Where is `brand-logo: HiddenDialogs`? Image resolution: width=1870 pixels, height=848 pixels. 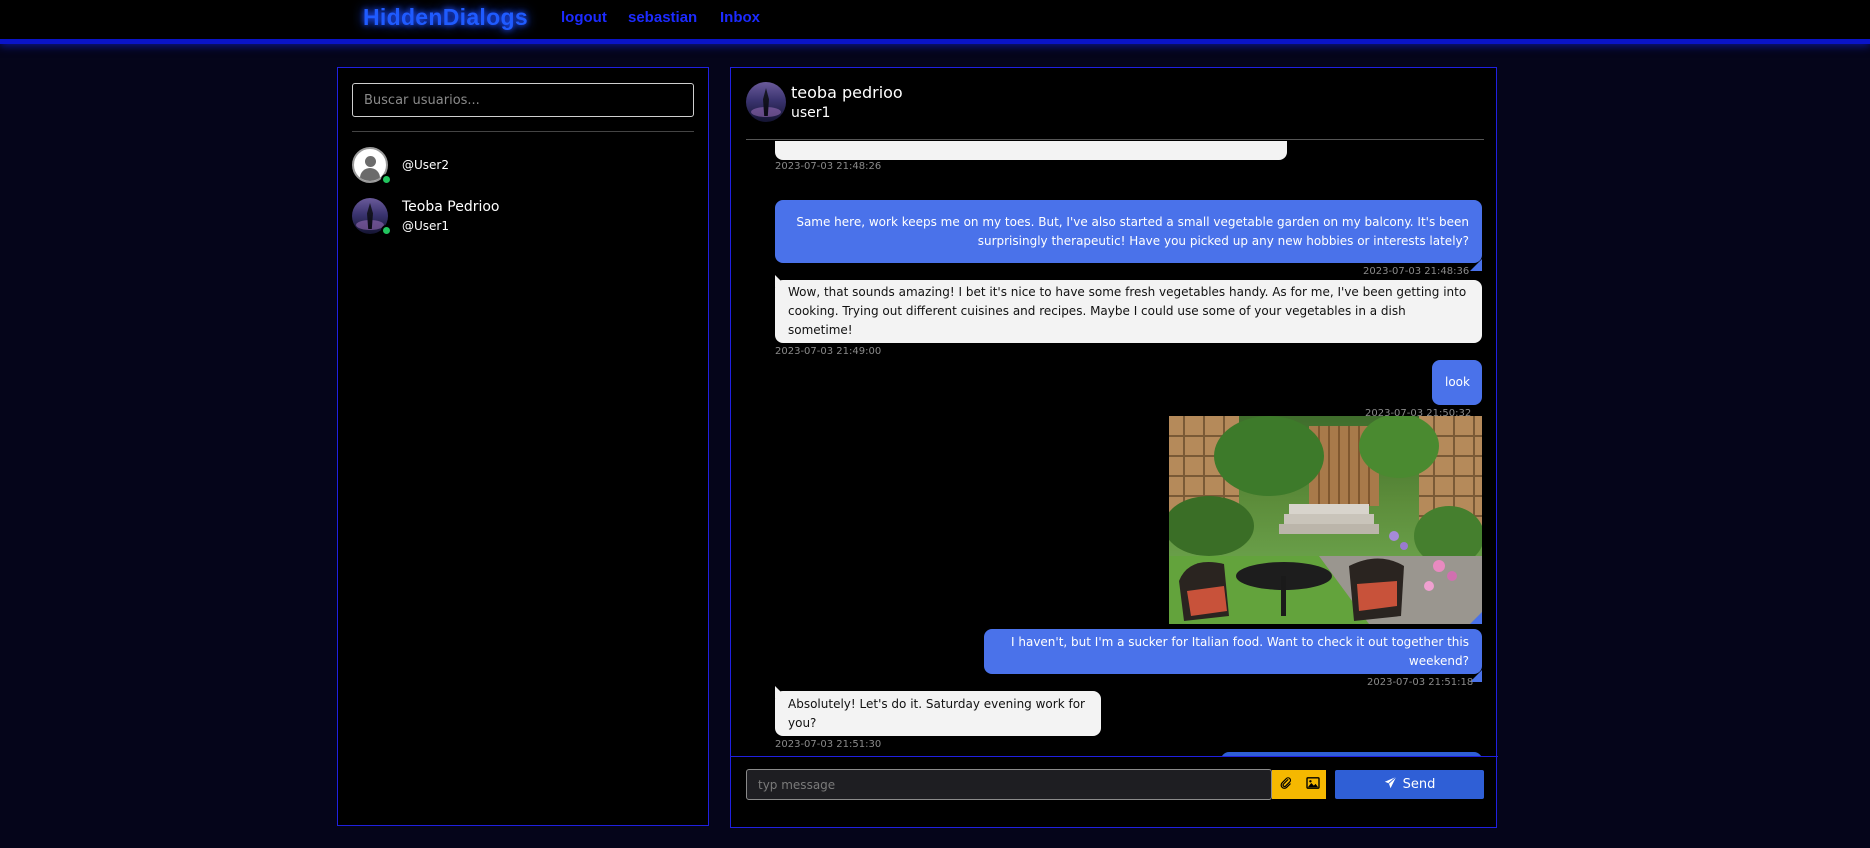 brand-logo: HiddenDialogs is located at coordinates (445, 17).